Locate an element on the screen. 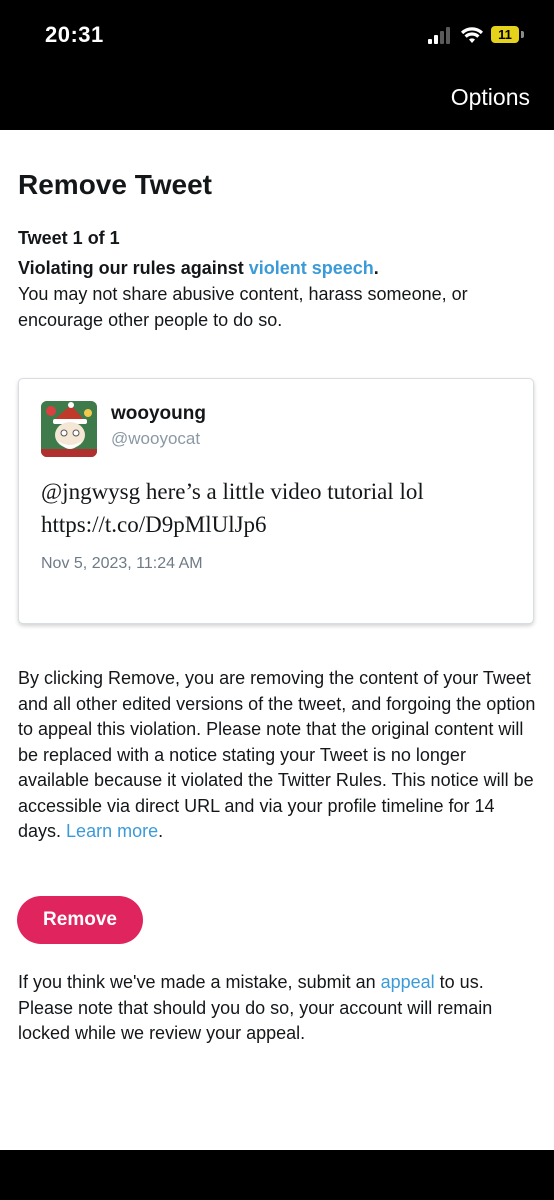  wifi-icon is located at coordinates (472, 35).